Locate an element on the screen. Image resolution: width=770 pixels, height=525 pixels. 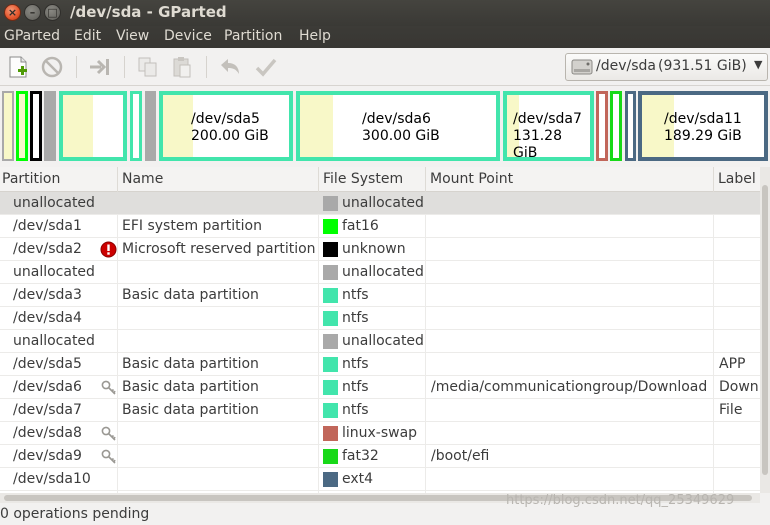
map-segment-sda4 is located at coordinates (136, 126).